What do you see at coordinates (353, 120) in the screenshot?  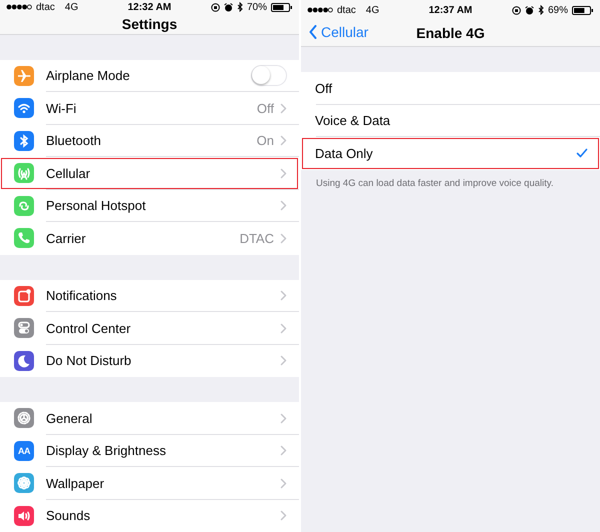 I see `row-label: Voice & Data` at bounding box center [353, 120].